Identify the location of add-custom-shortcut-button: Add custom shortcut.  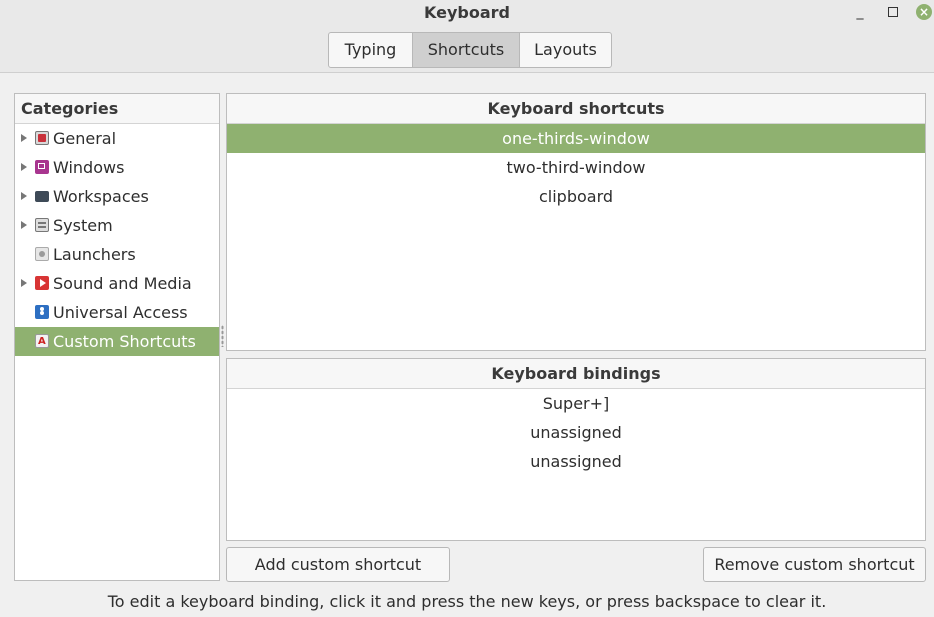
(338, 564).